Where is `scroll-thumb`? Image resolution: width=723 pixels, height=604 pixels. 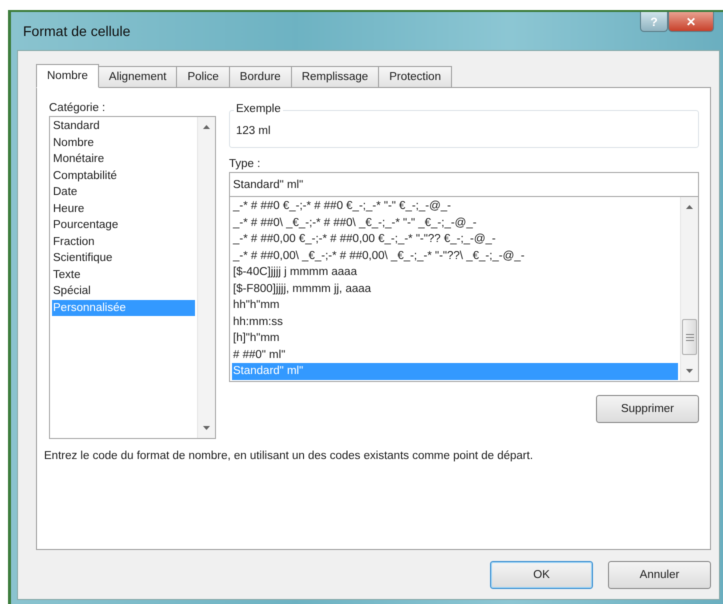
scroll-thumb is located at coordinates (689, 337).